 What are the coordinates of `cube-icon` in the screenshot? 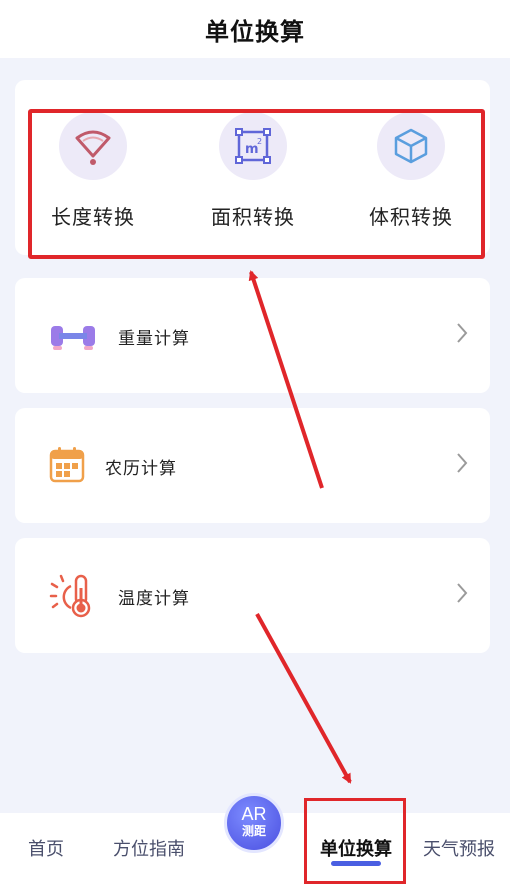 It's located at (411, 146).